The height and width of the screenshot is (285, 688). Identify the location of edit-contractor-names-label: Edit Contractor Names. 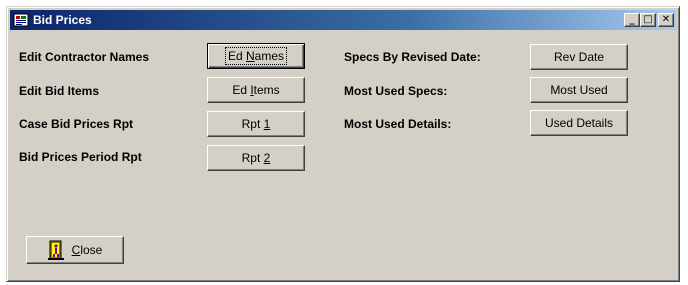
(84, 57).